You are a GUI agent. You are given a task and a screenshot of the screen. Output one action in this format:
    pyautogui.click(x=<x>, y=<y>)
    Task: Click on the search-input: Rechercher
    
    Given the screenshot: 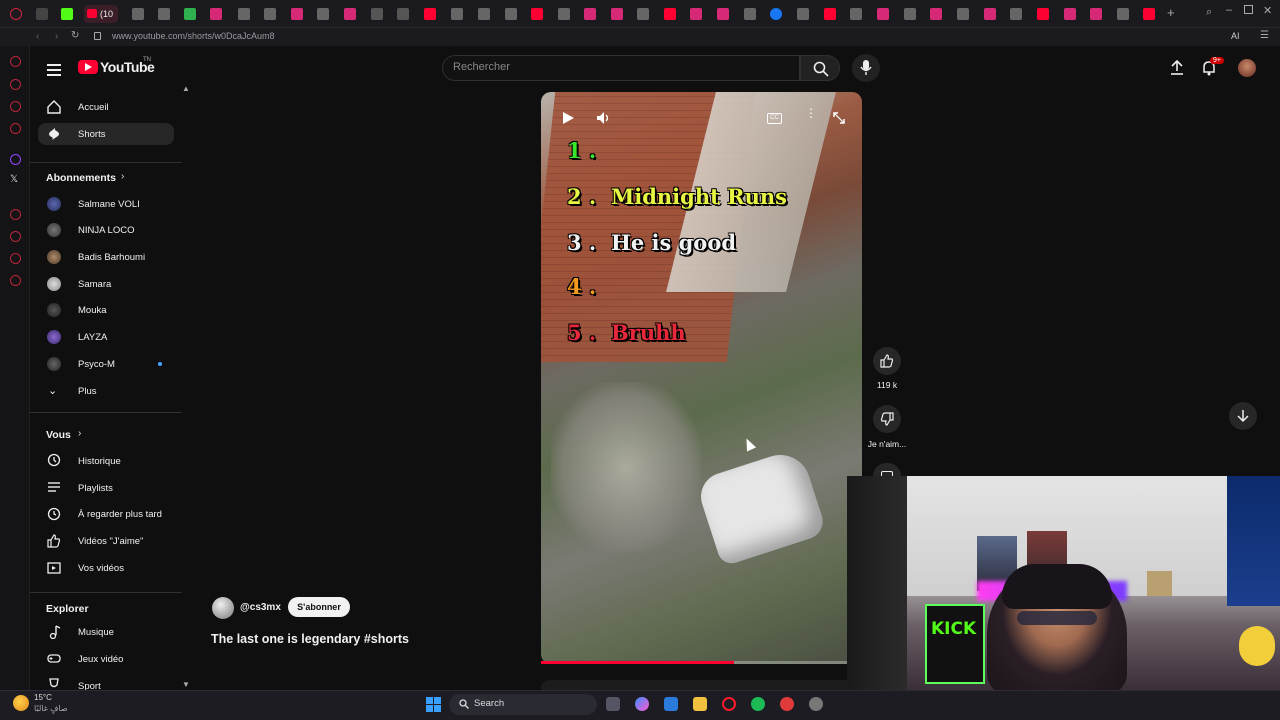 What is the action you would take?
    pyautogui.click(x=481, y=67)
    